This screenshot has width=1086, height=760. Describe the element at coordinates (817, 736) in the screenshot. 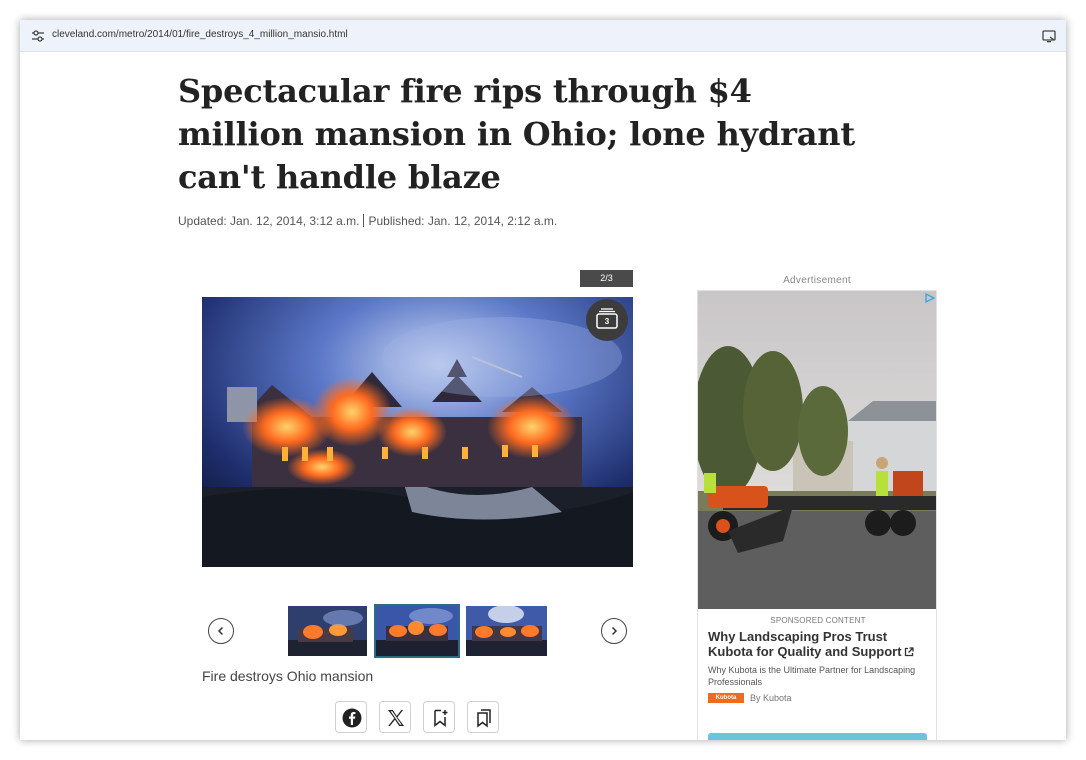

I see `ad-cta-button` at that location.